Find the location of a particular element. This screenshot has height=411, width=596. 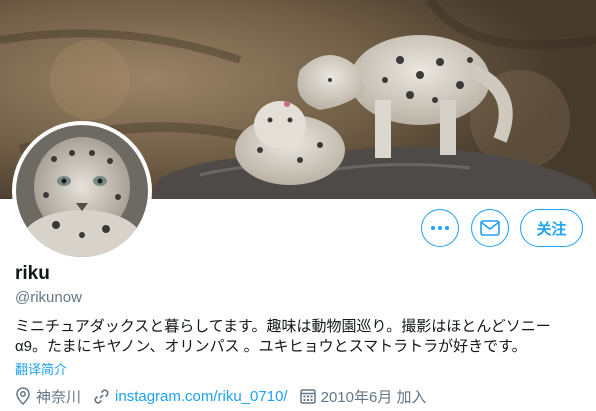

joined-item: 2010年6月 加入 is located at coordinates (363, 396).